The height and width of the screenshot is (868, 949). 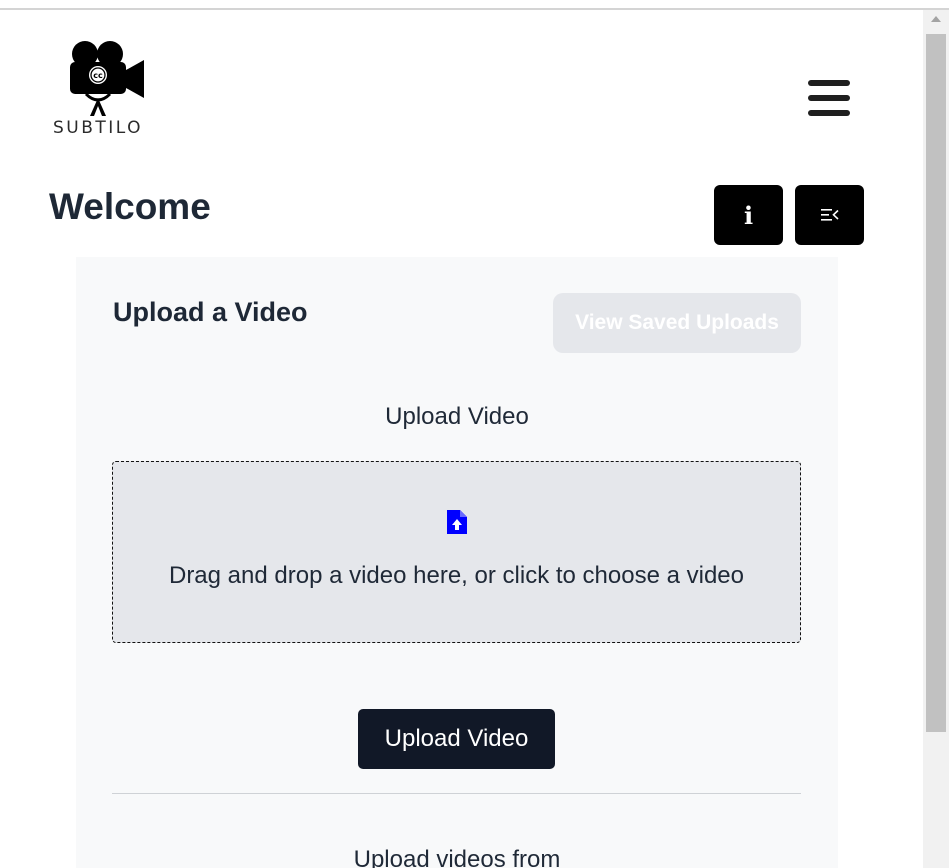 What do you see at coordinates (474, 9) in the screenshot?
I see `window-top-border` at bounding box center [474, 9].